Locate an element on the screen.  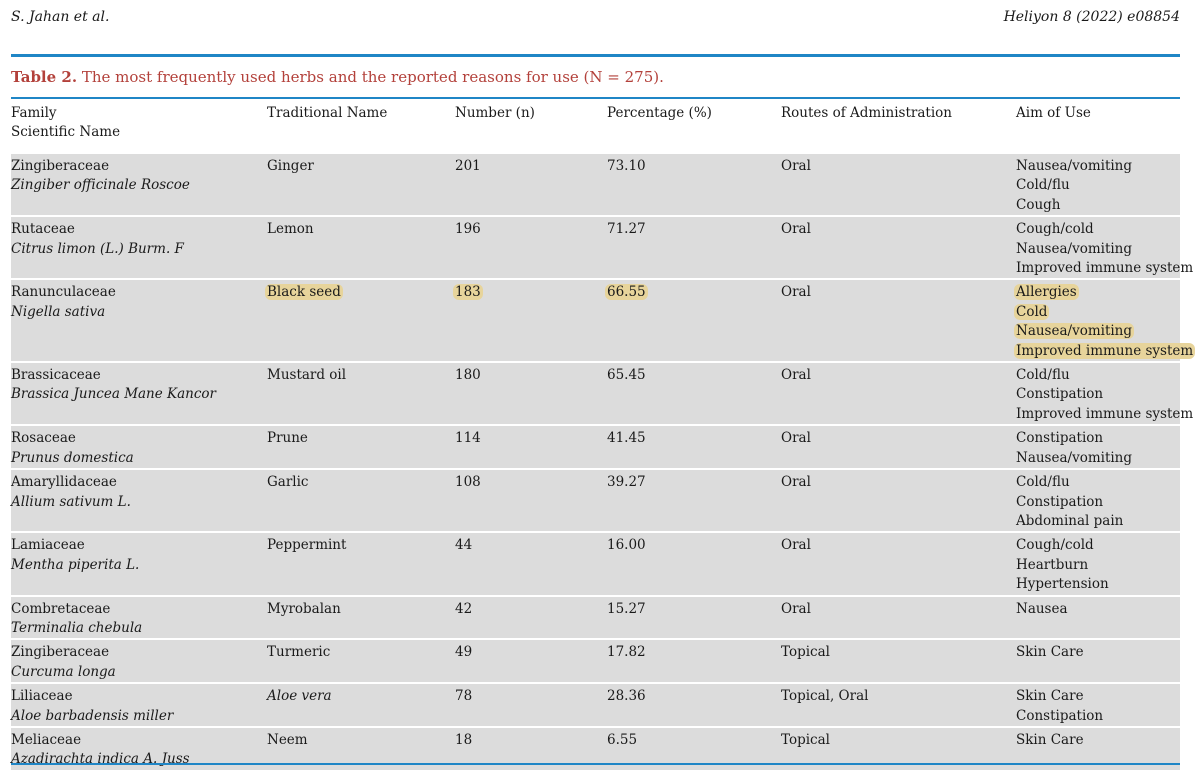
traditional-name: Lemon is located at coordinates (290, 229).